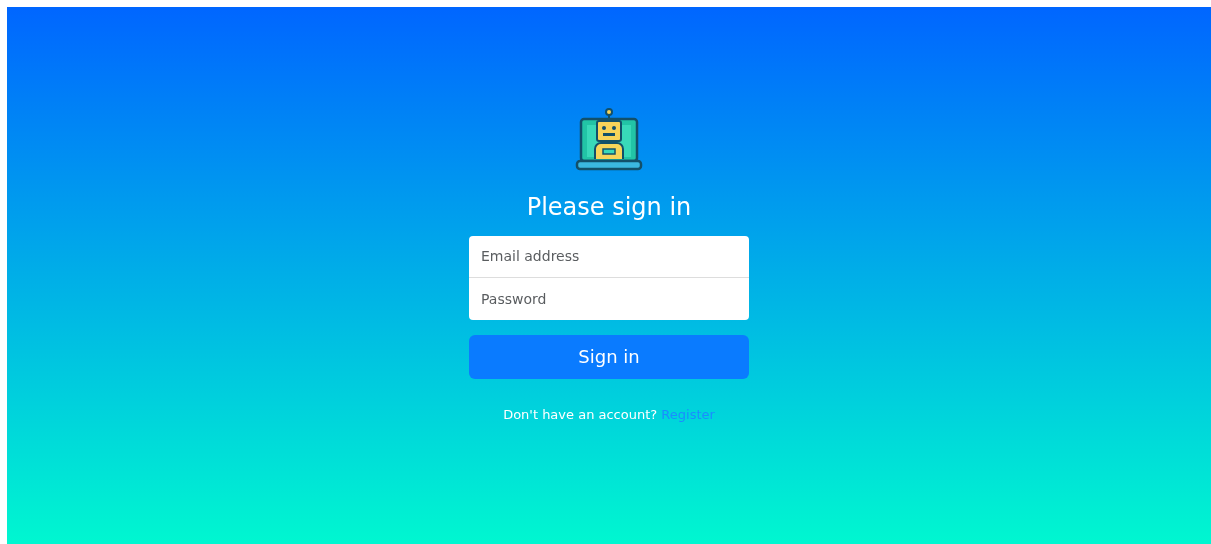  Describe the element at coordinates (609, 298) in the screenshot. I see `password-field: Password` at that location.